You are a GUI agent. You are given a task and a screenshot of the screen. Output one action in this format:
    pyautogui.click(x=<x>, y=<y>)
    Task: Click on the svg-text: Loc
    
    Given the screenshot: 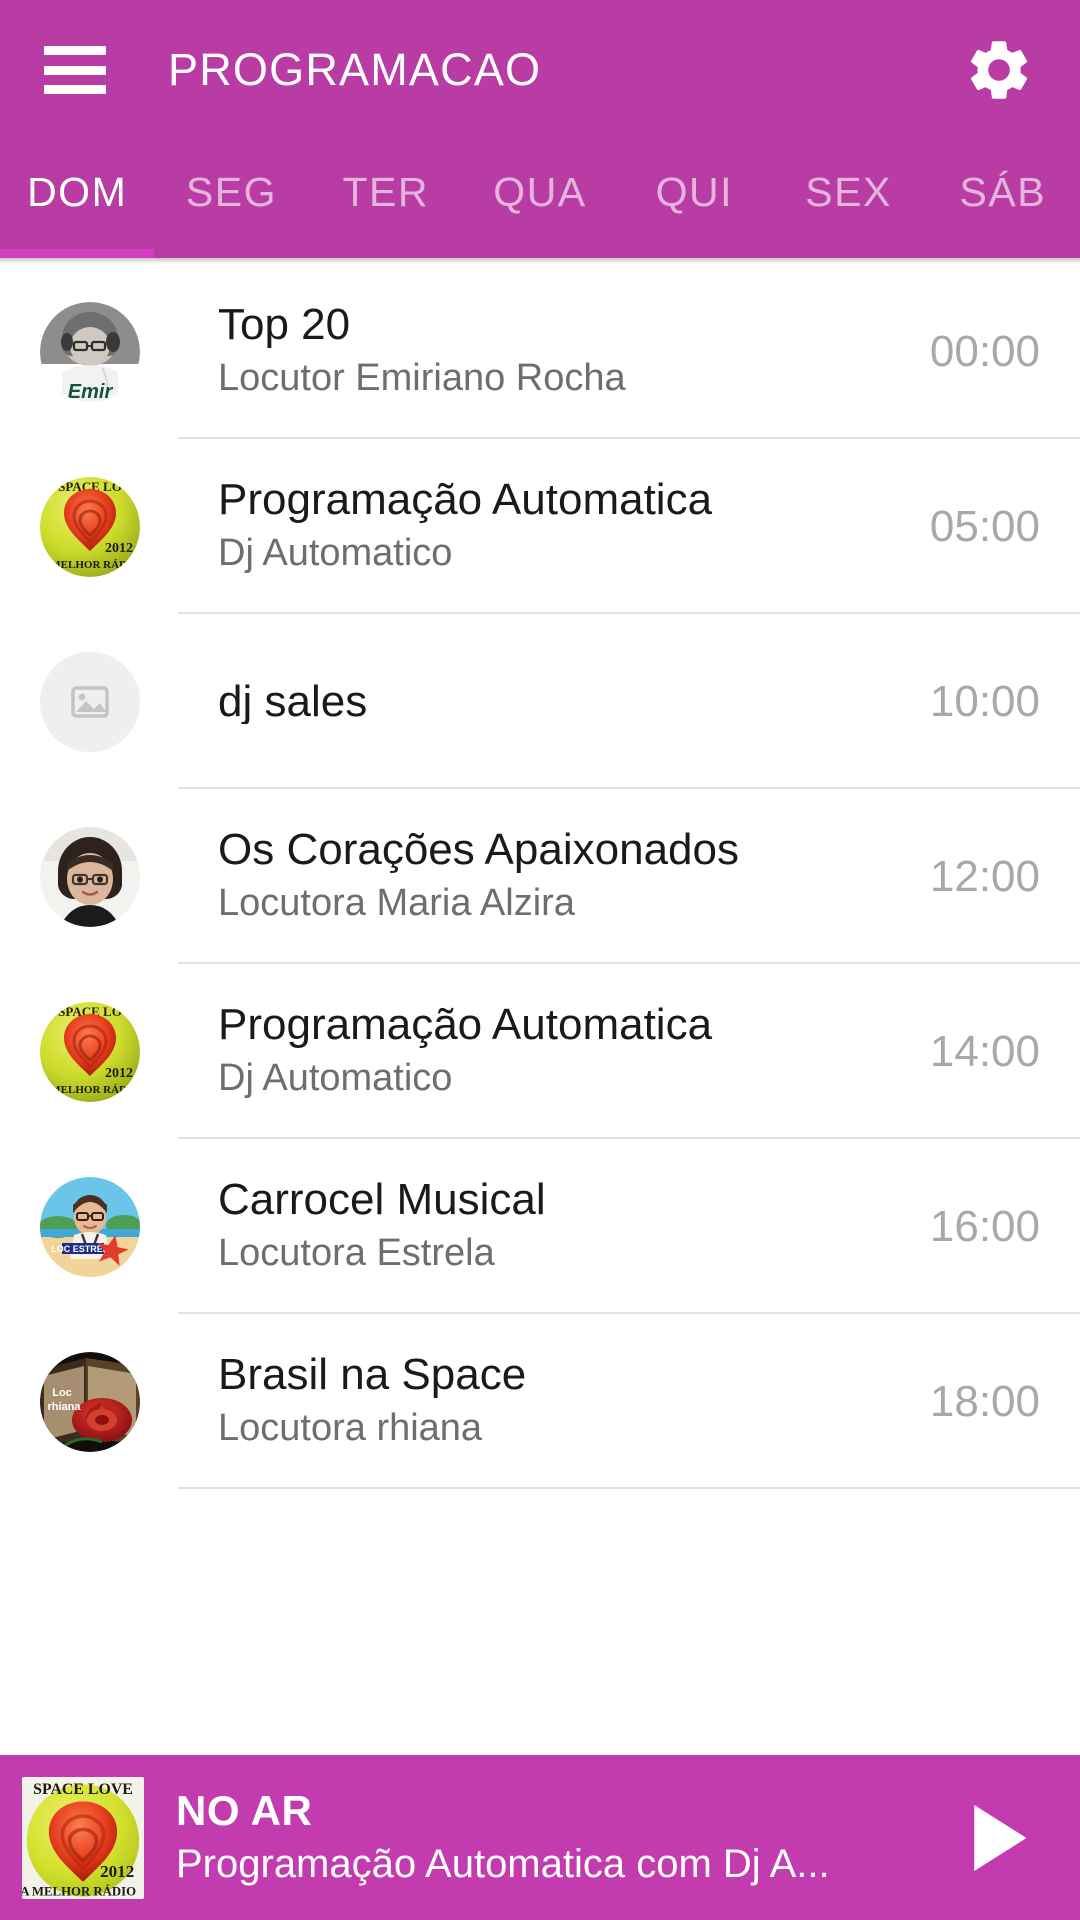 What is the action you would take?
    pyautogui.click(x=62, y=1393)
    